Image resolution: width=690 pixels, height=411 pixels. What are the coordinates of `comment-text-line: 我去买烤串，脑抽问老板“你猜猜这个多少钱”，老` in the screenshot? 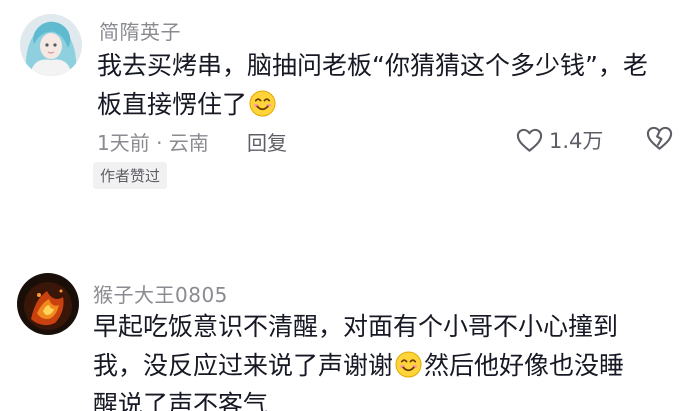 It's located at (372, 65).